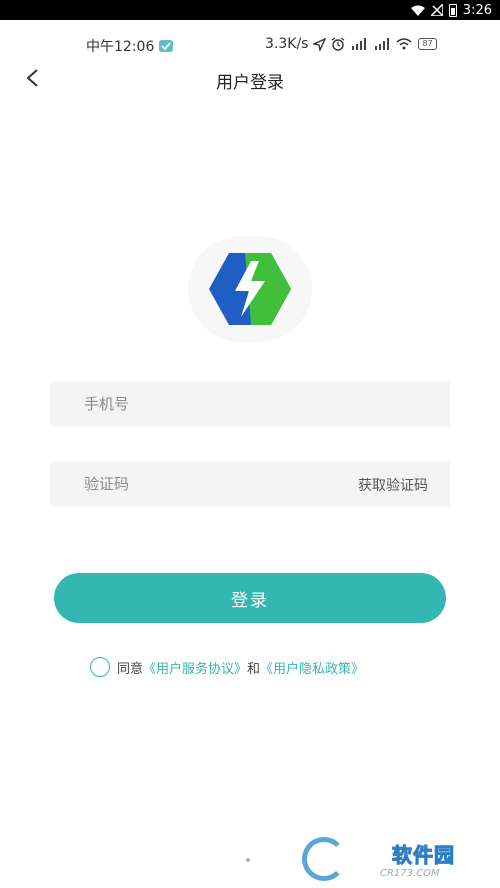  I want to click on agree-radio, so click(100, 667).